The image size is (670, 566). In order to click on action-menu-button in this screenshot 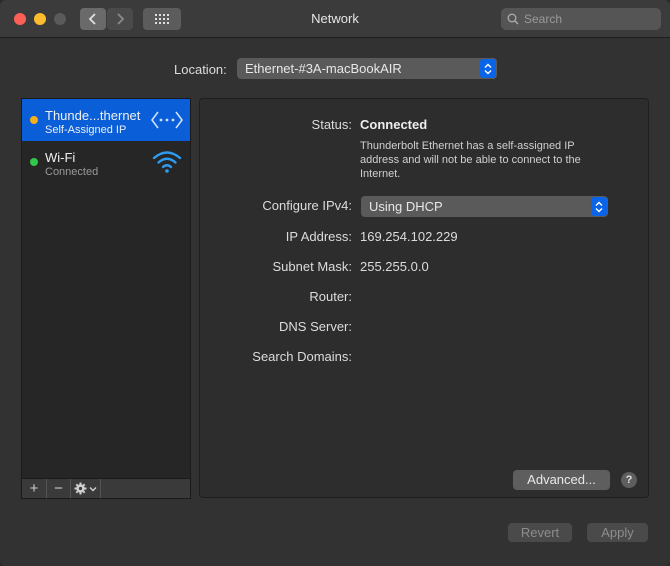, I will do `click(86, 488)`.